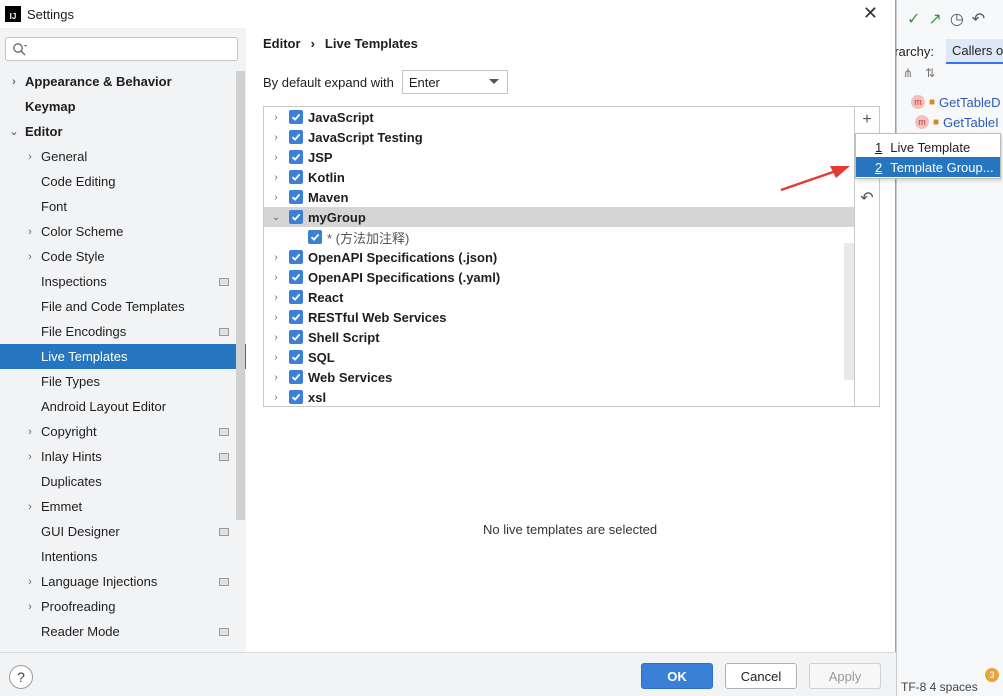 The image size is (1003, 696). I want to click on sidebar-item-live-templates: Live Templates, so click(123, 356).